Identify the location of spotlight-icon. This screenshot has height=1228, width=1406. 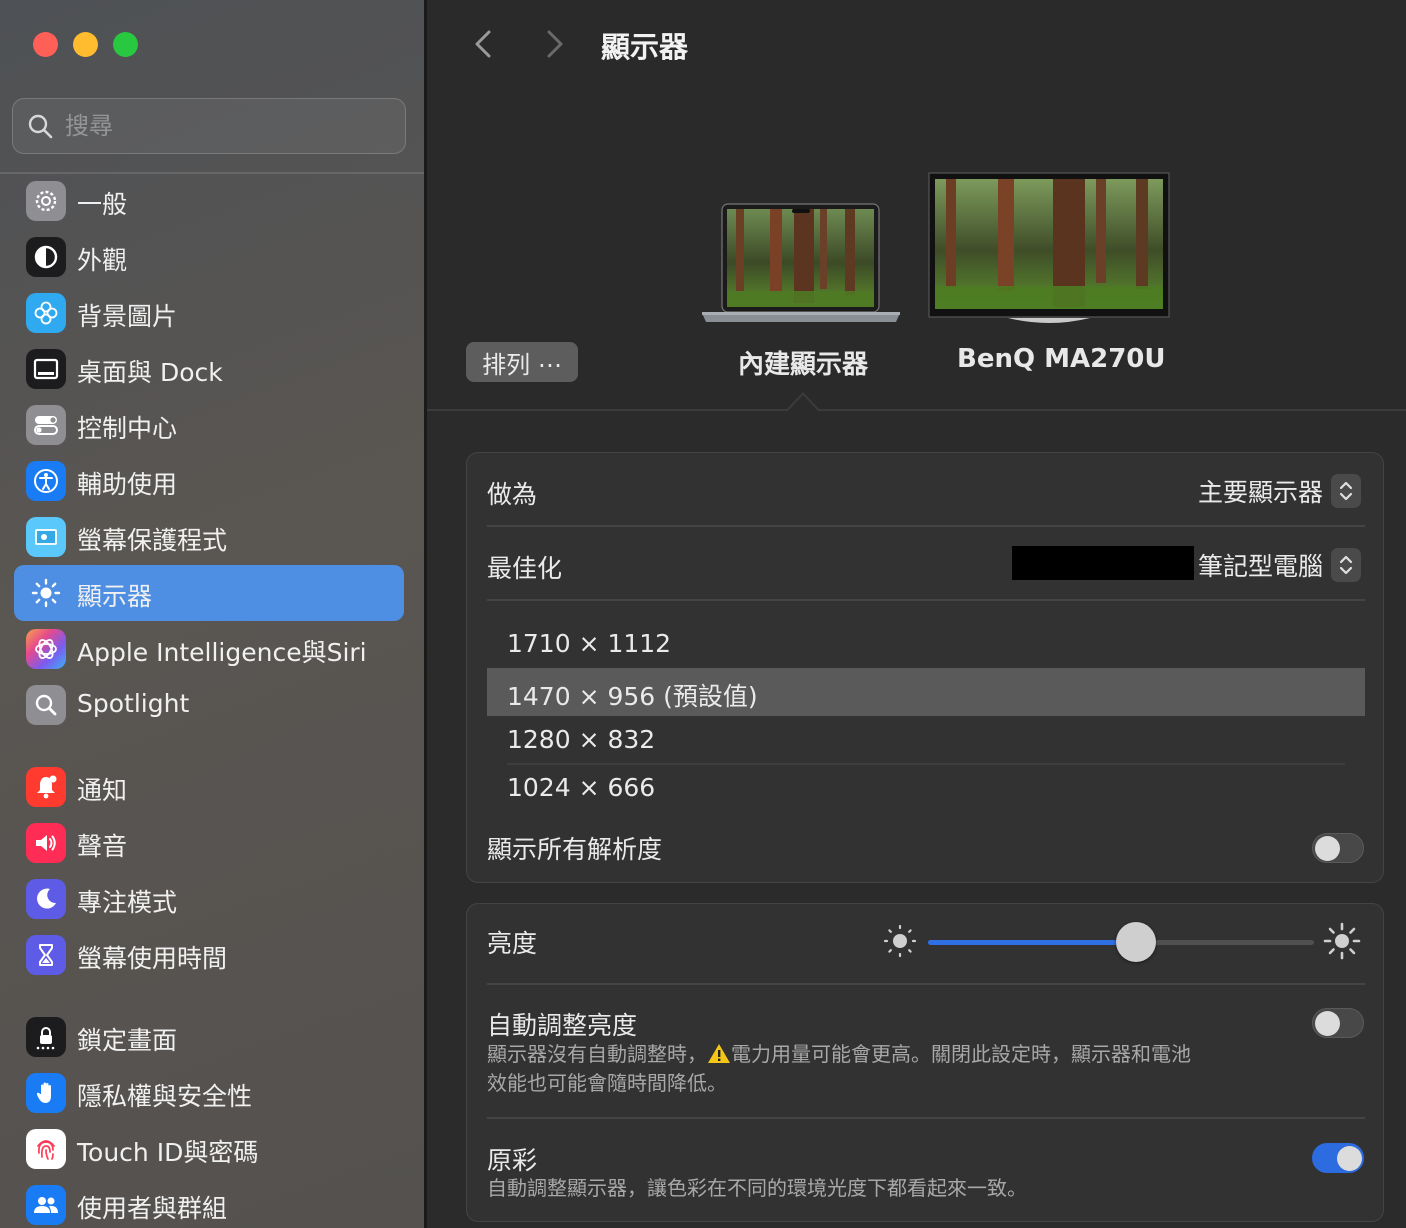
(46, 705).